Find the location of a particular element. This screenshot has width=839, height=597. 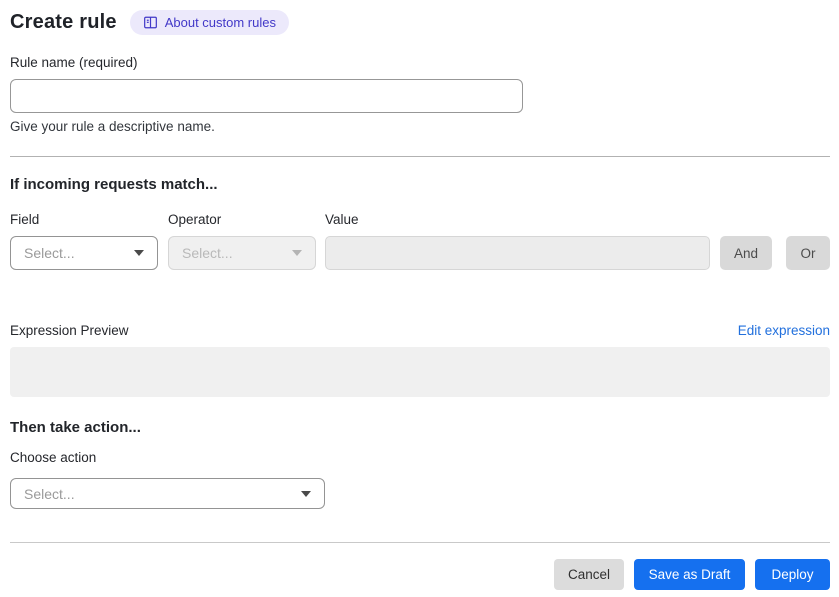

operator-label: Operator is located at coordinates (195, 219).